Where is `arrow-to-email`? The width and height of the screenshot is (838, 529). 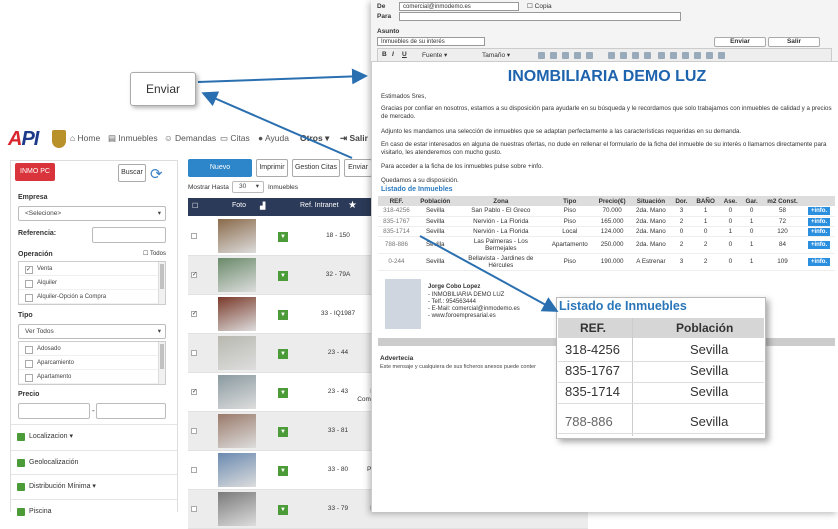
arrow-to-email is located at coordinates (282, 76).